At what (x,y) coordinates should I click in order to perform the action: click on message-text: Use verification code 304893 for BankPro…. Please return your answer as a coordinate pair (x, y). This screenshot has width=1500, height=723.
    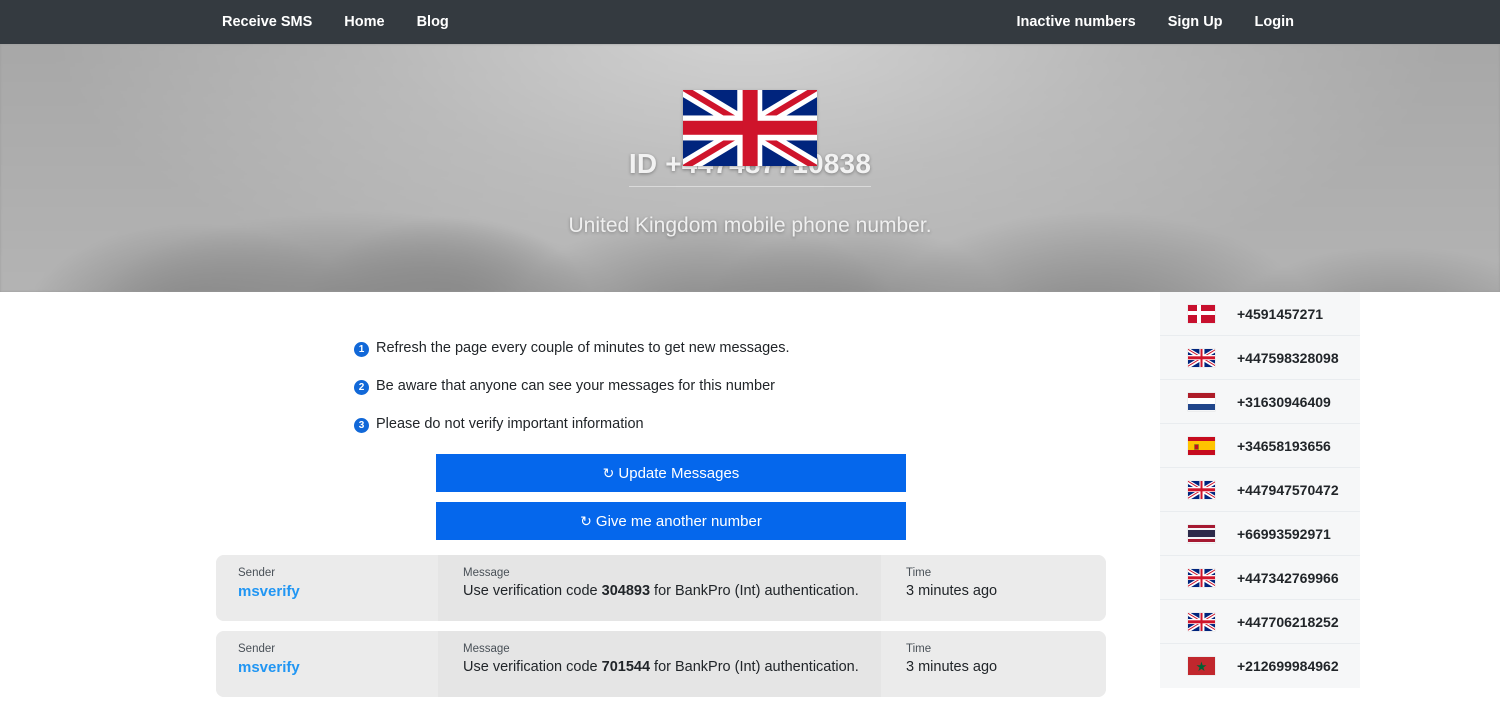
    Looking at the image, I should click on (672, 591).